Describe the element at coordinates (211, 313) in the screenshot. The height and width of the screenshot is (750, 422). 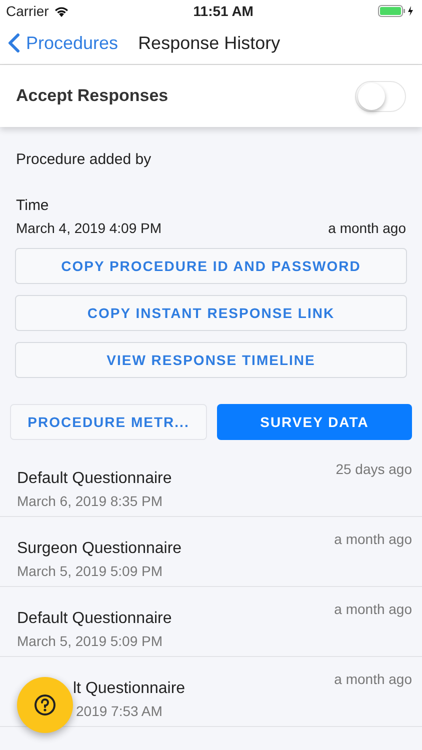
I see `action-button: COPY INSTANT RESPONSE LINK` at that location.